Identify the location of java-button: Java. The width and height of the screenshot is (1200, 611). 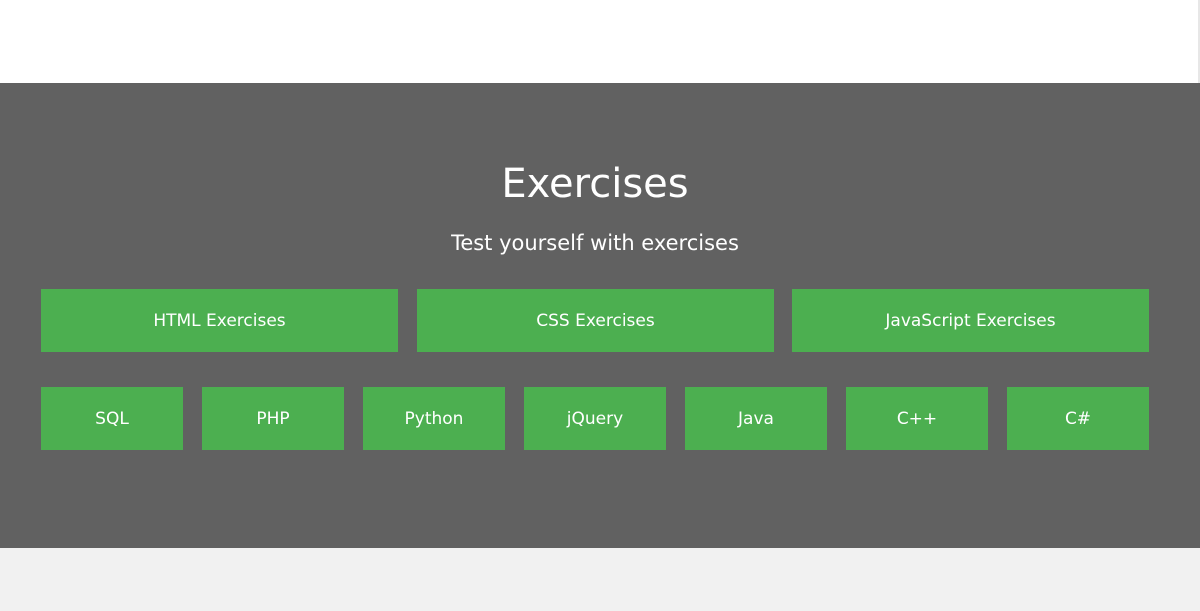
(756, 418).